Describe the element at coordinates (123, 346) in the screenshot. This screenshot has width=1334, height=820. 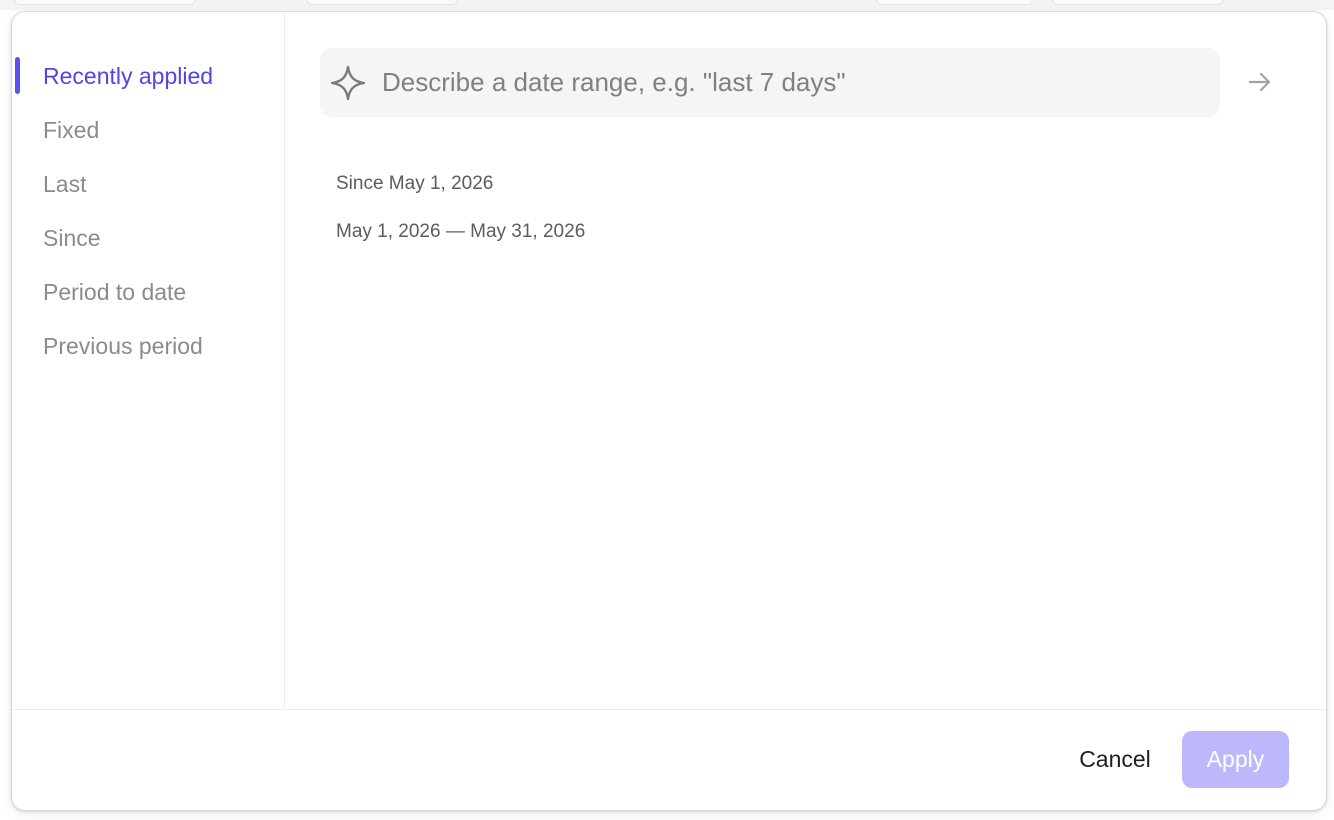
I see `sidebar-item-previous-period: Previous period` at that location.